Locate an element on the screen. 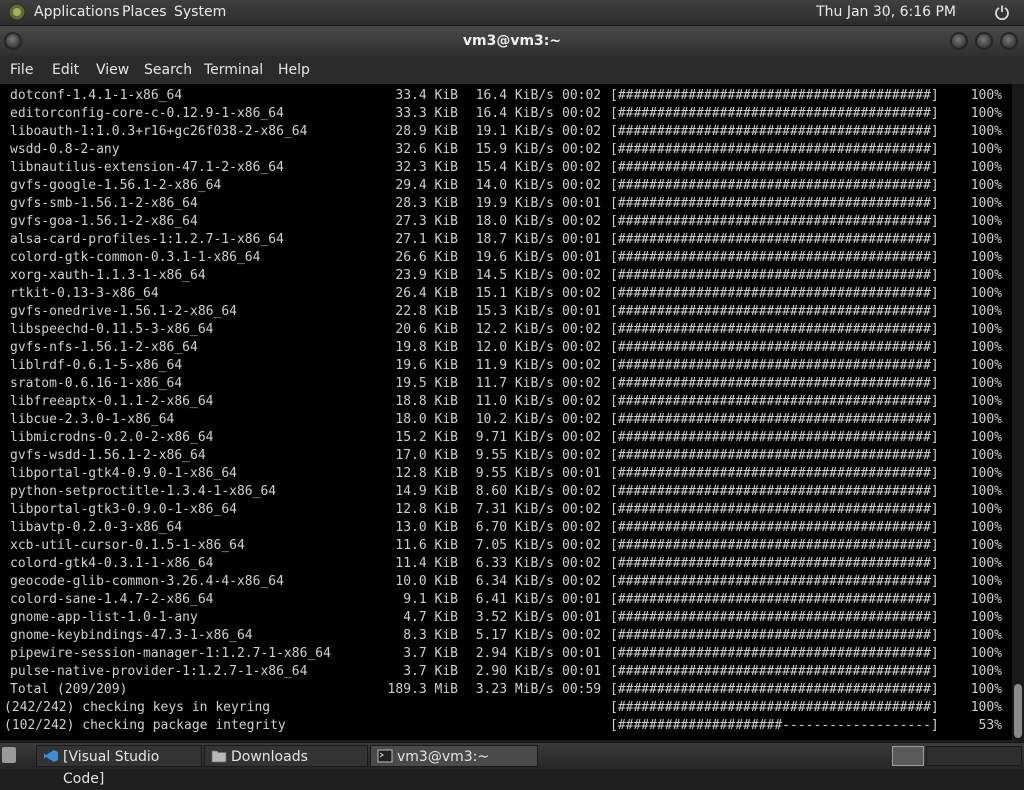 The height and width of the screenshot is (790, 1024). download-rate: 2.90 KiB/s is located at coordinates (514, 671).